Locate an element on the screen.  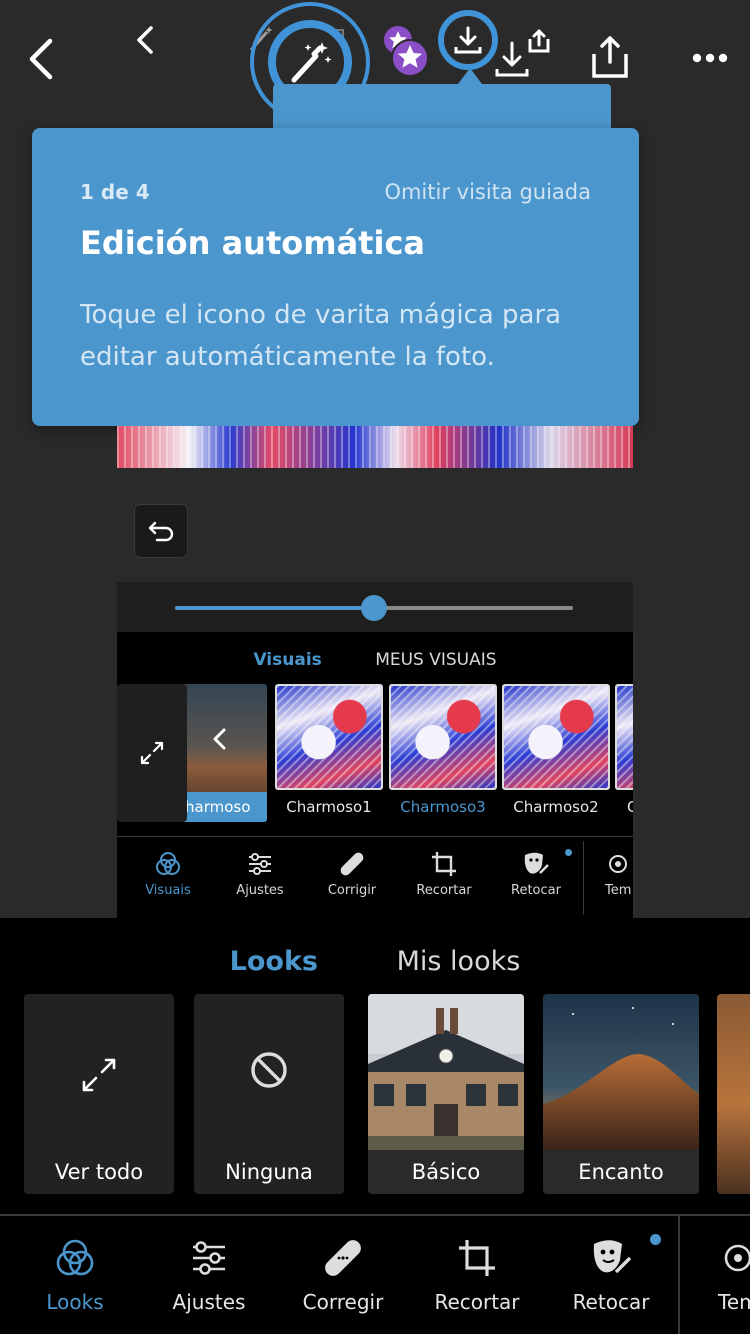
more-icon is located at coordinates (710, 58).